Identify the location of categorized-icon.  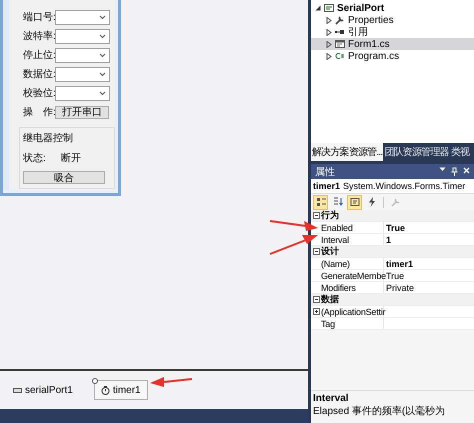
(321, 202).